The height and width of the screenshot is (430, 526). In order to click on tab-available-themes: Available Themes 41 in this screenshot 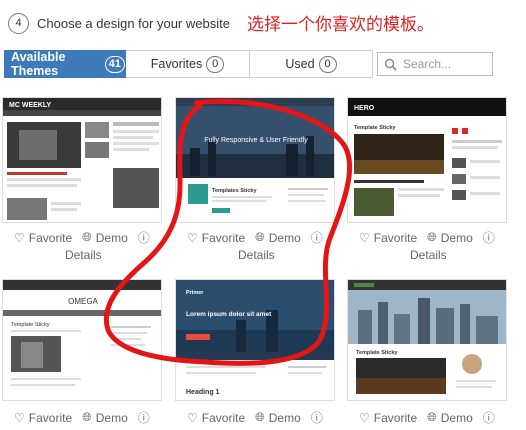, I will do `click(65, 64)`.